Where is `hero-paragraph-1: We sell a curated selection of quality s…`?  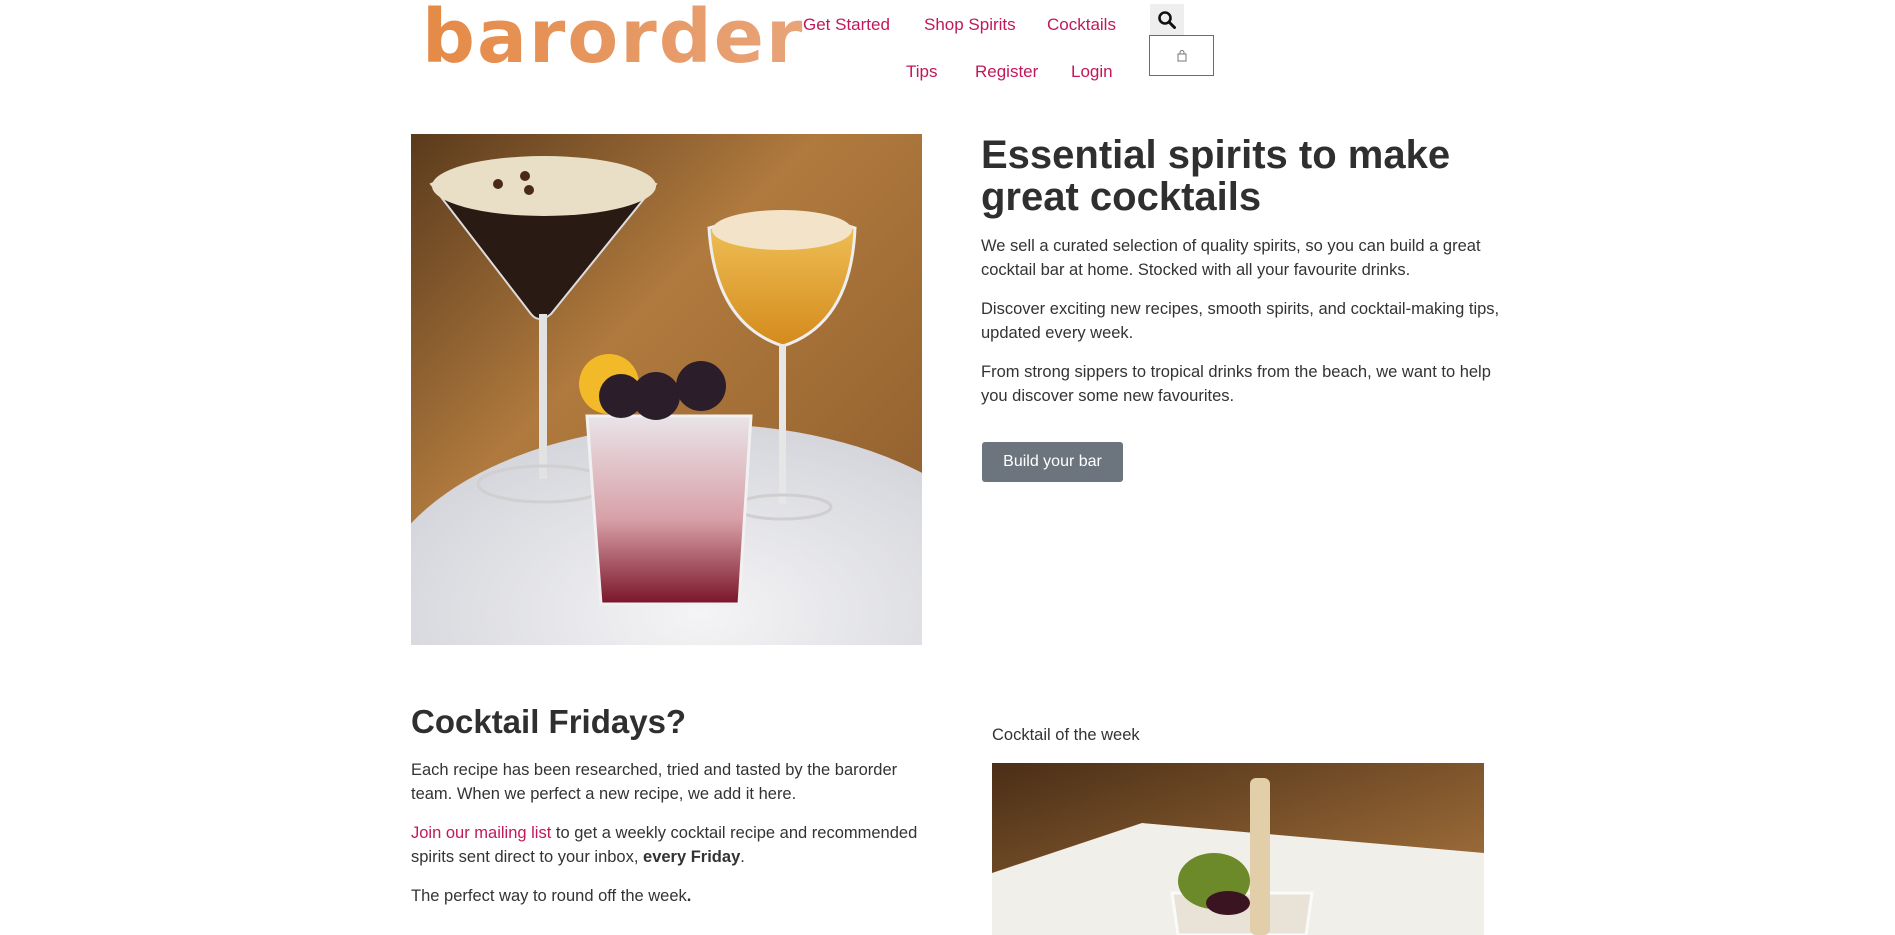 hero-paragraph-1: We sell a curated selection of quality s… is located at coordinates (1231, 258).